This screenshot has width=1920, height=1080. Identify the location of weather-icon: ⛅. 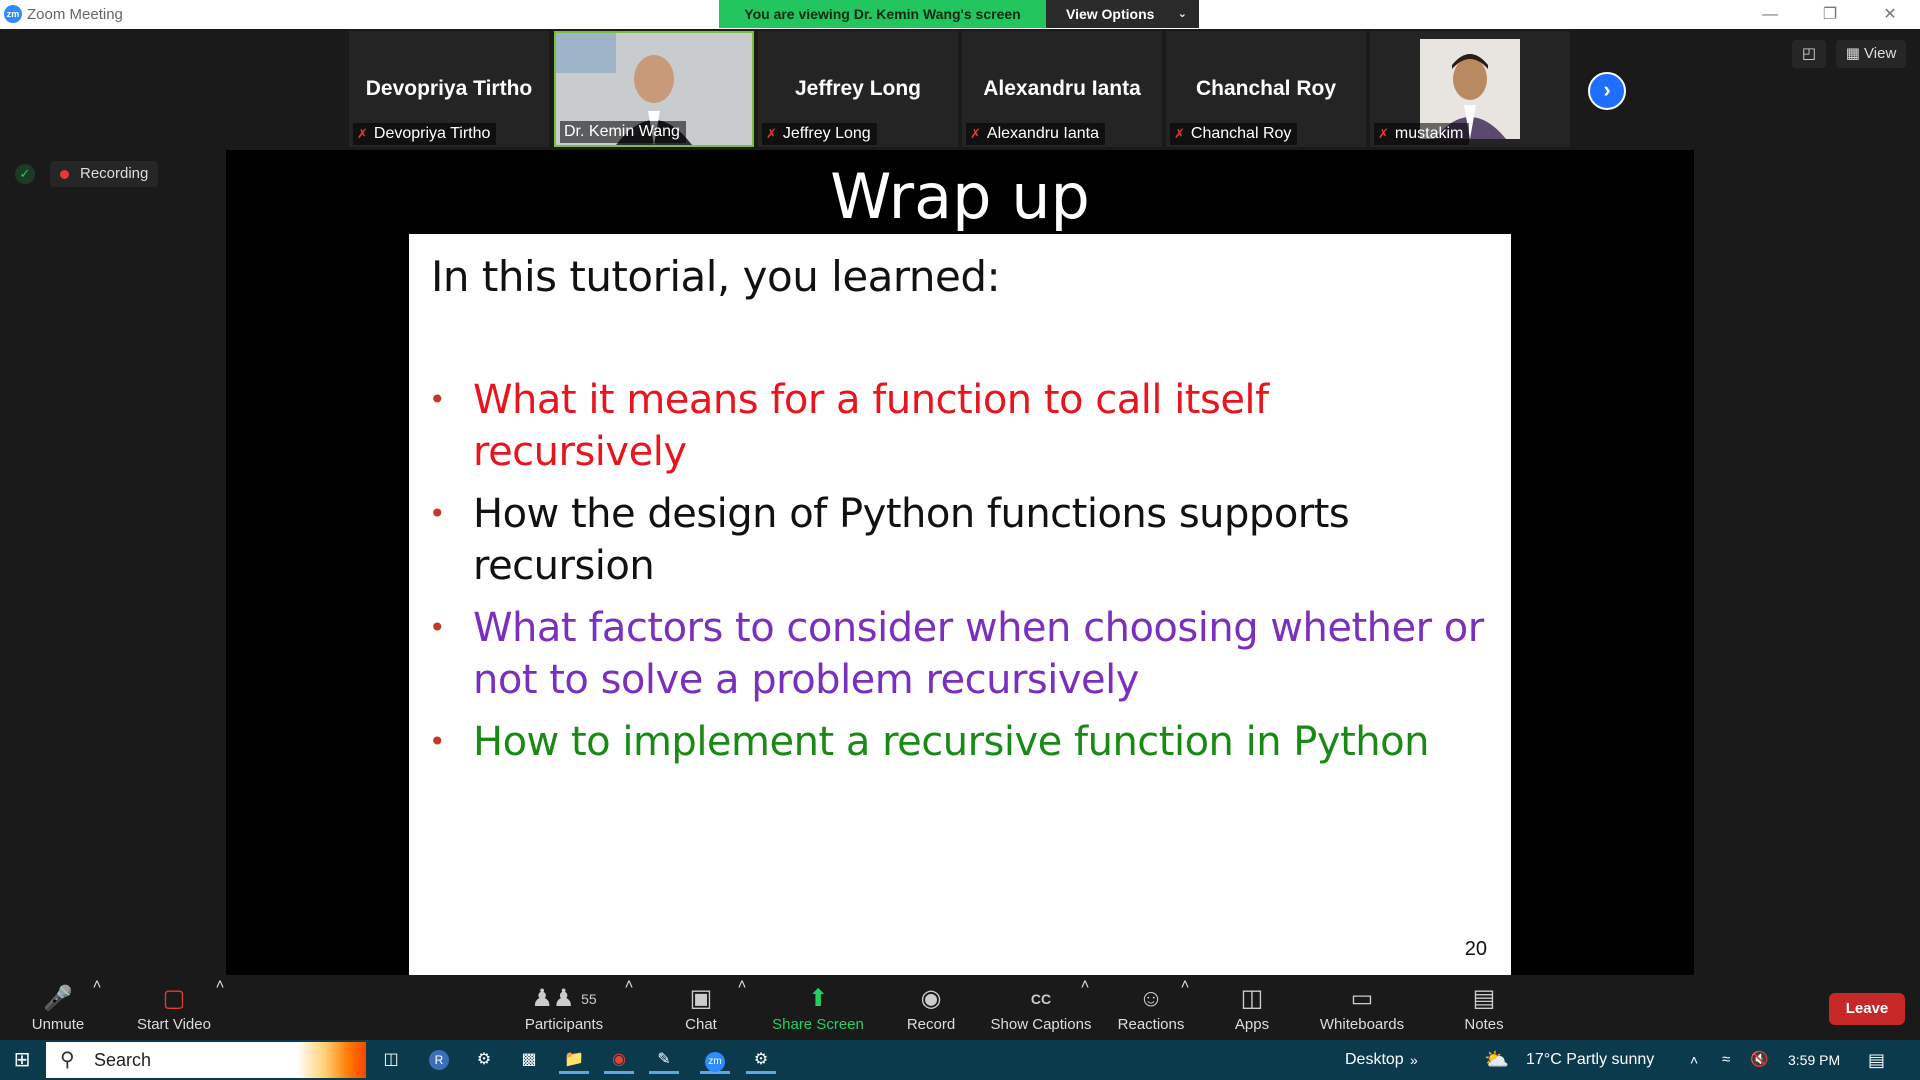
(1496, 1060).